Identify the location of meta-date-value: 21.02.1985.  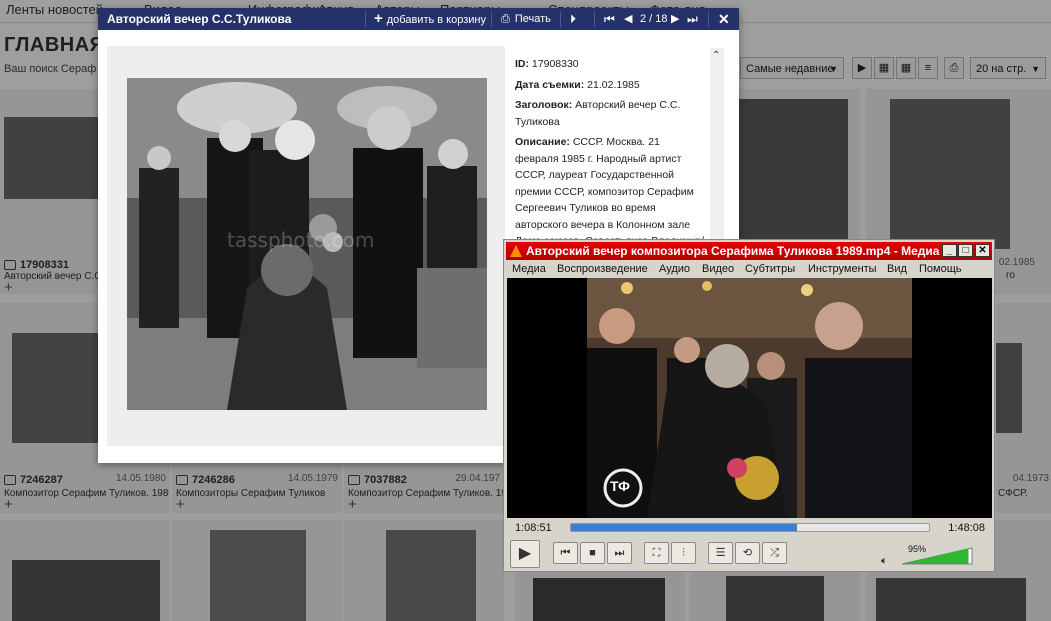
(613, 84).